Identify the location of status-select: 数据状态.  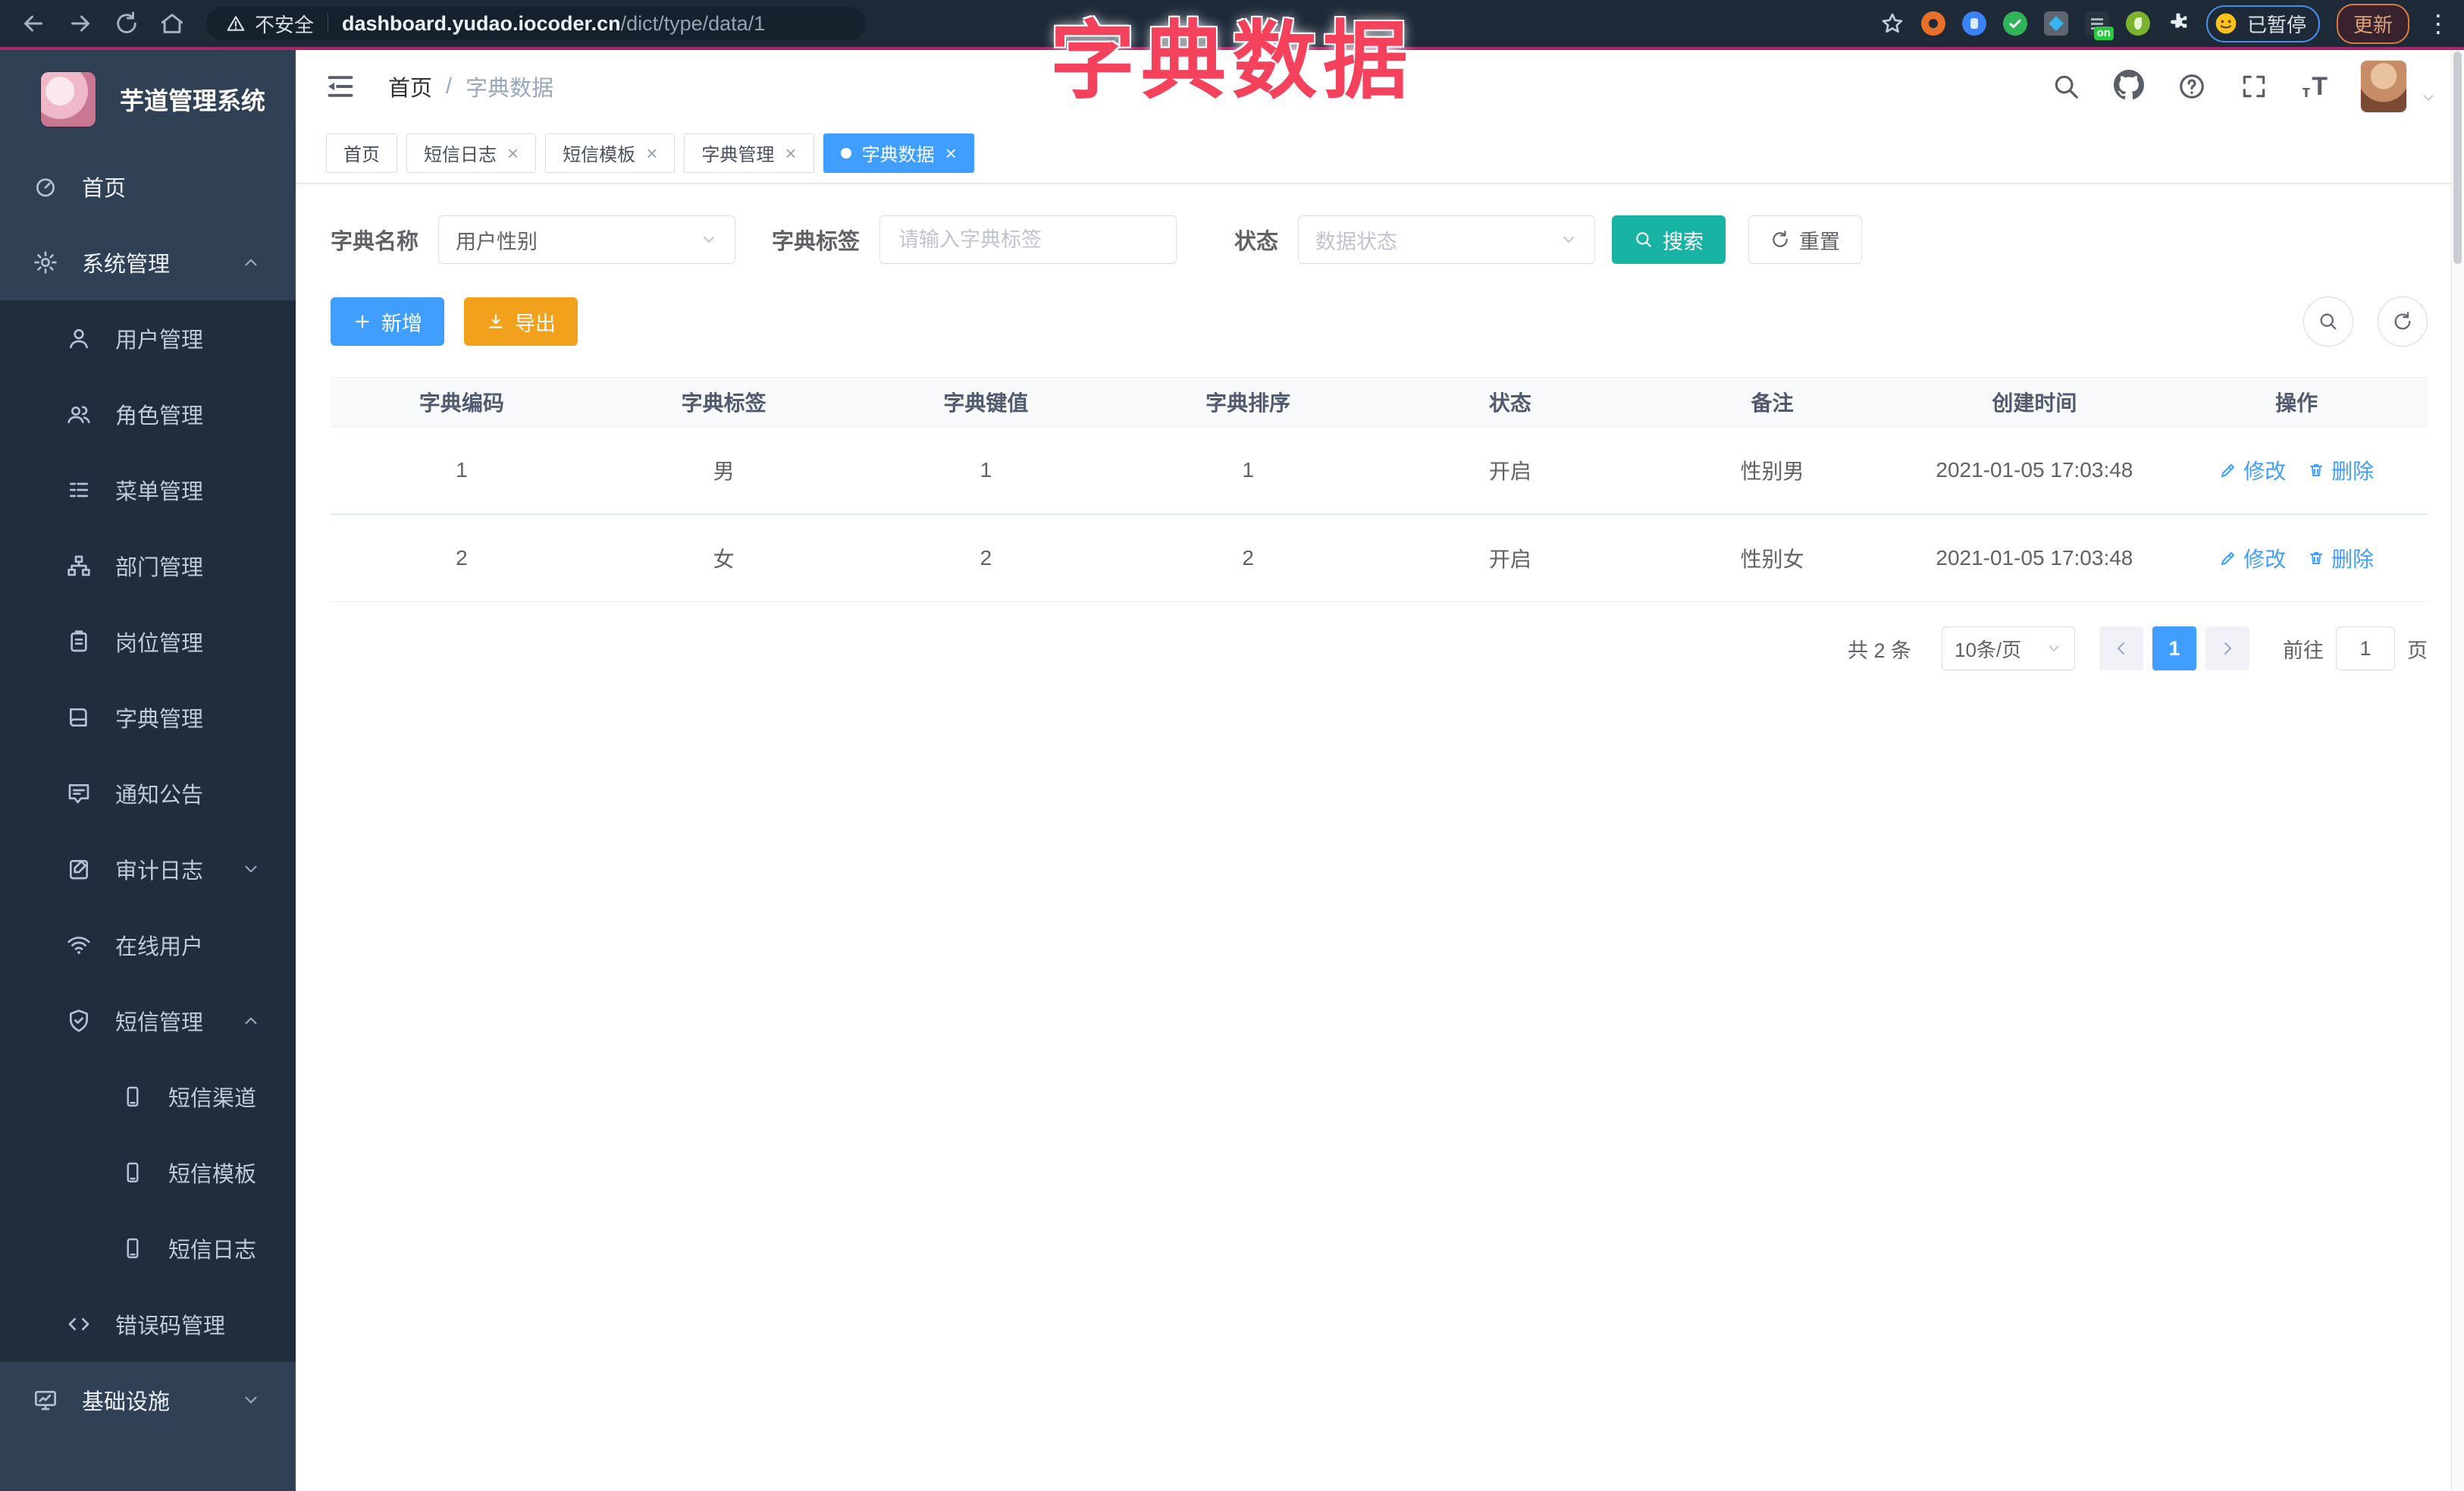
(1447, 239).